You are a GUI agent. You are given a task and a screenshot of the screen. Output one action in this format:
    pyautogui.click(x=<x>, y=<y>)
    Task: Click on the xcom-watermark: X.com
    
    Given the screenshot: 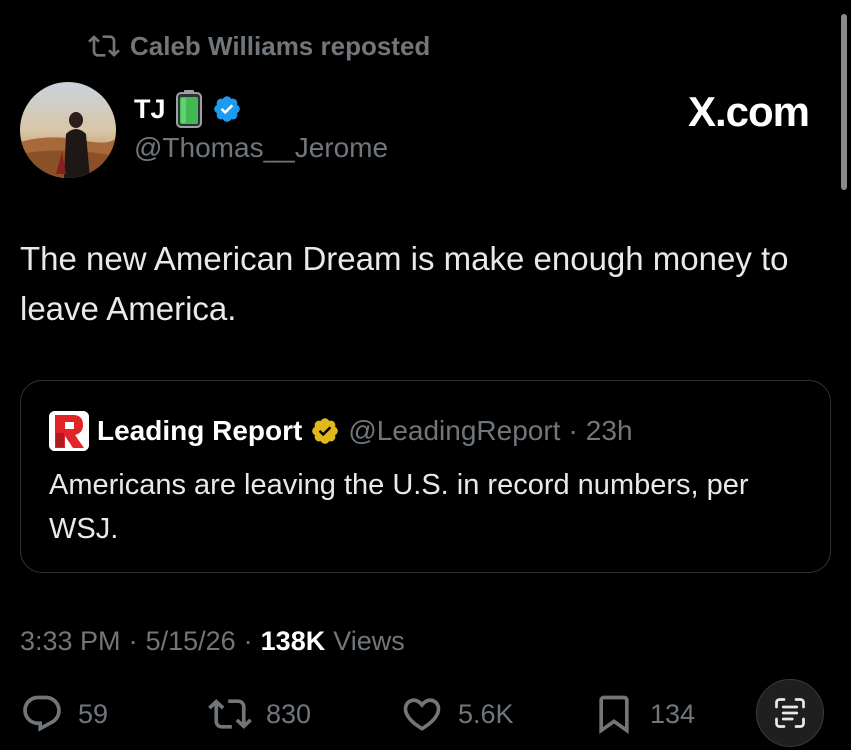 What is the action you would take?
    pyautogui.click(x=748, y=111)
    